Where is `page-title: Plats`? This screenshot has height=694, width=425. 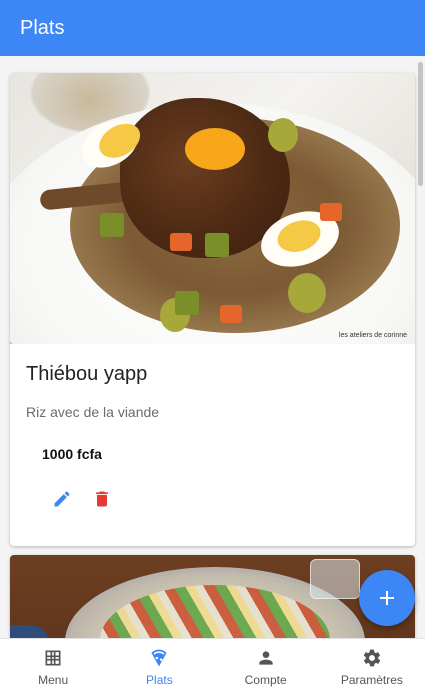 page-title: Plats is located at coordinates (42, 27).